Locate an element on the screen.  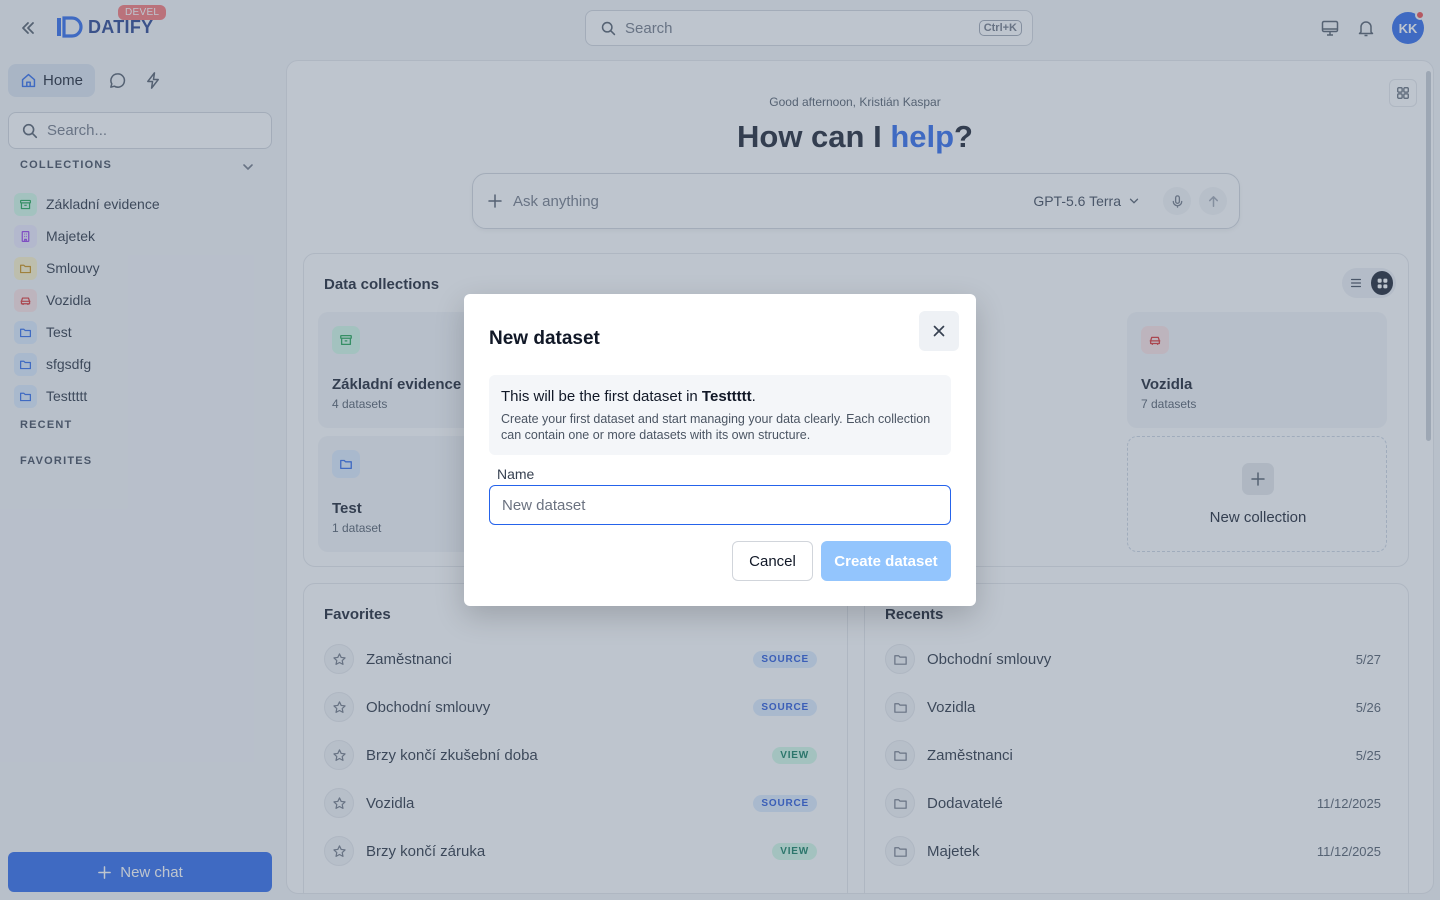
close-button is located at coordinates (939, 331).